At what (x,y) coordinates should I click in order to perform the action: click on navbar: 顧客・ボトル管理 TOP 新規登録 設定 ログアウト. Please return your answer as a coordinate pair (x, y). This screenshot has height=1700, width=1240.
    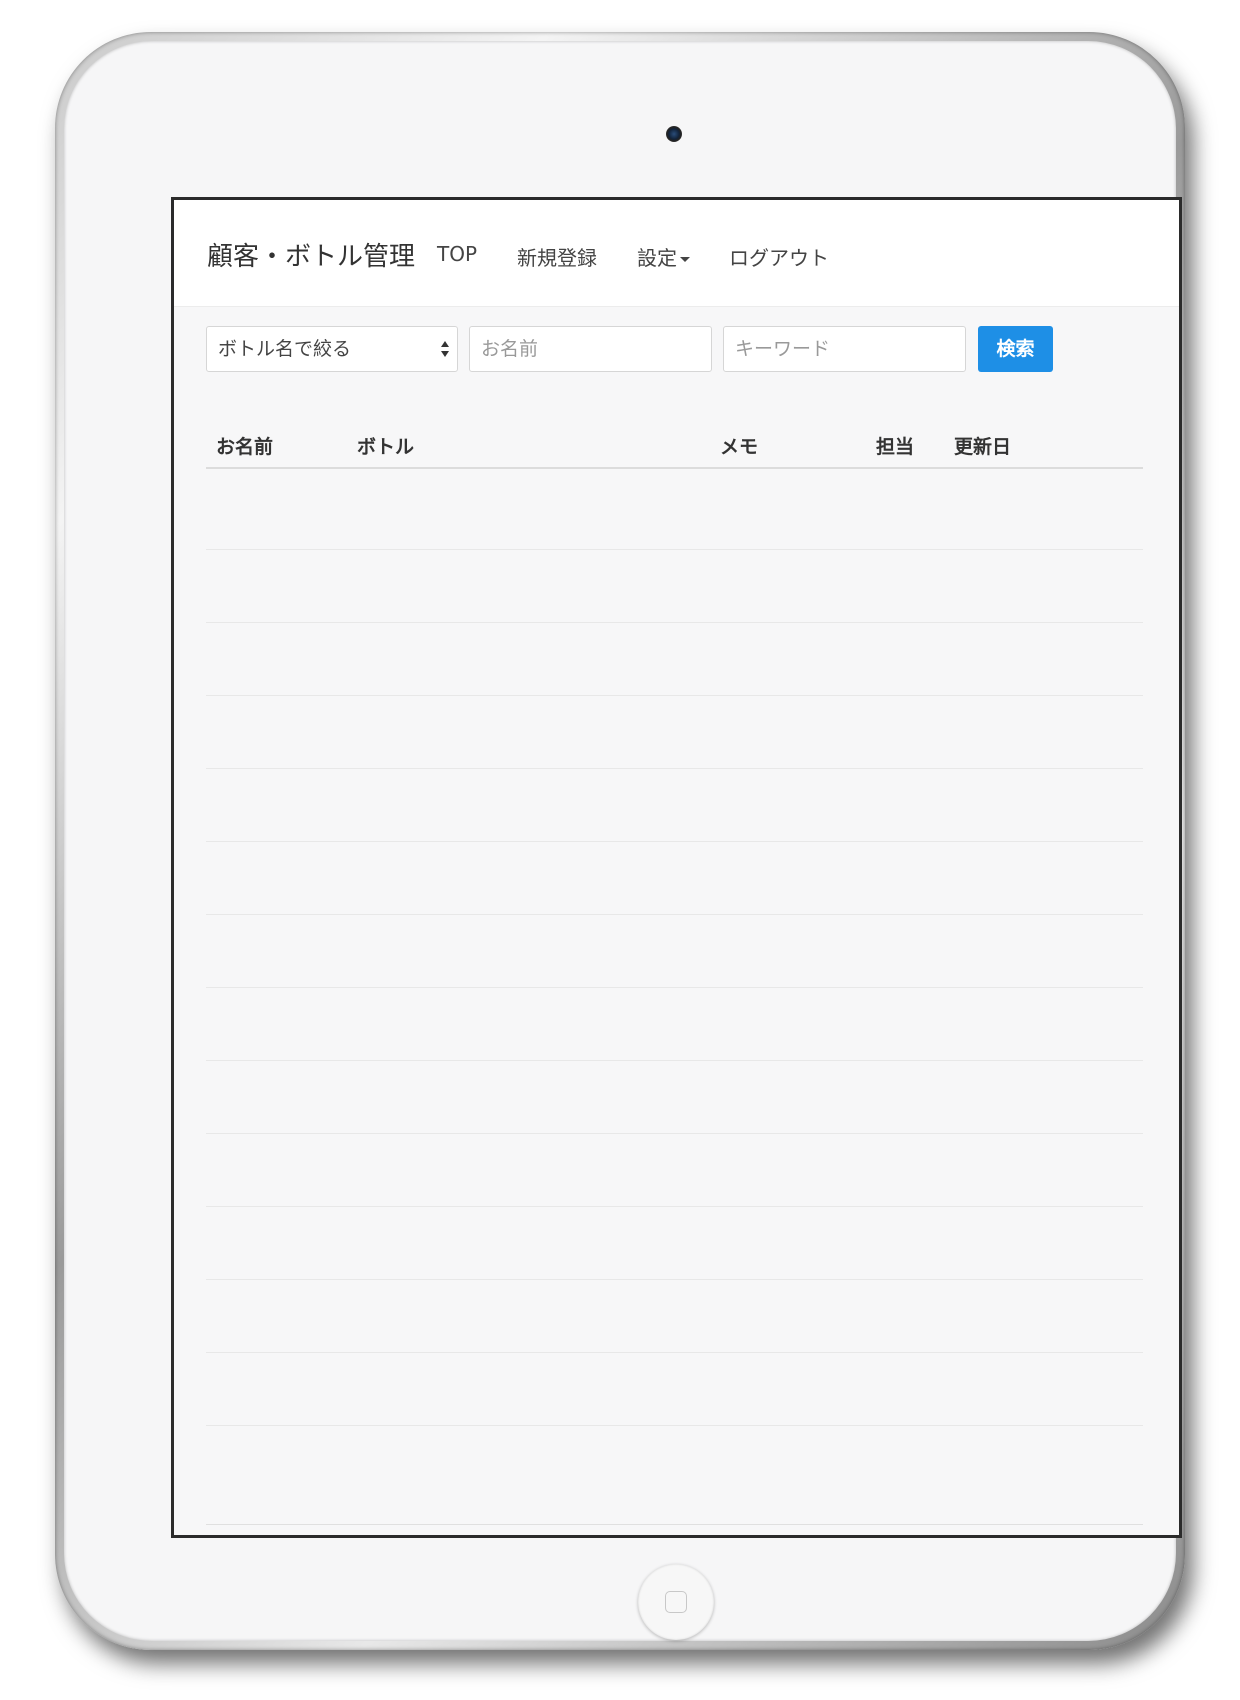
    Looking at the image, I should click on (676, 253).